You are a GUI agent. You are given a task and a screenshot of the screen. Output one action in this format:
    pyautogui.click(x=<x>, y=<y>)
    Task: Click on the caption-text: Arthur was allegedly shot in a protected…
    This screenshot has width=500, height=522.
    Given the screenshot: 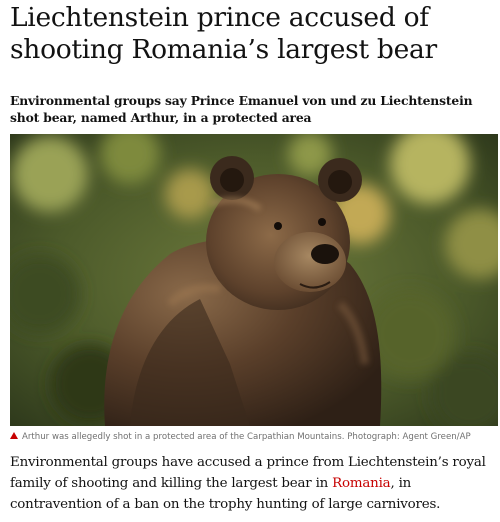 What is the action you would take?
    pyautogui.click(x=246, y=437)
    